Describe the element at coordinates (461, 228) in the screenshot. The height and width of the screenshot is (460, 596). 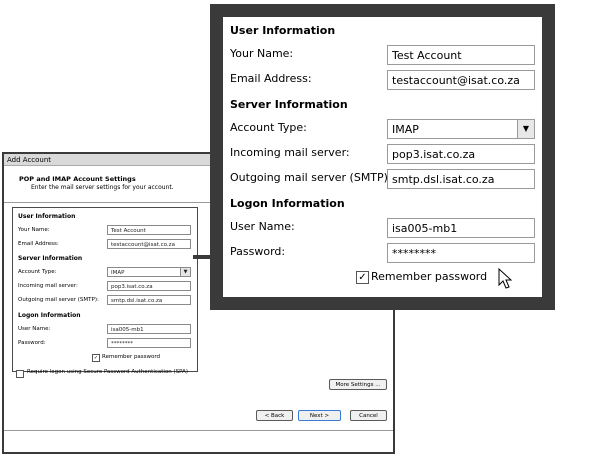
I see `zoom-user-name-input: isa005-mb1` at that location.